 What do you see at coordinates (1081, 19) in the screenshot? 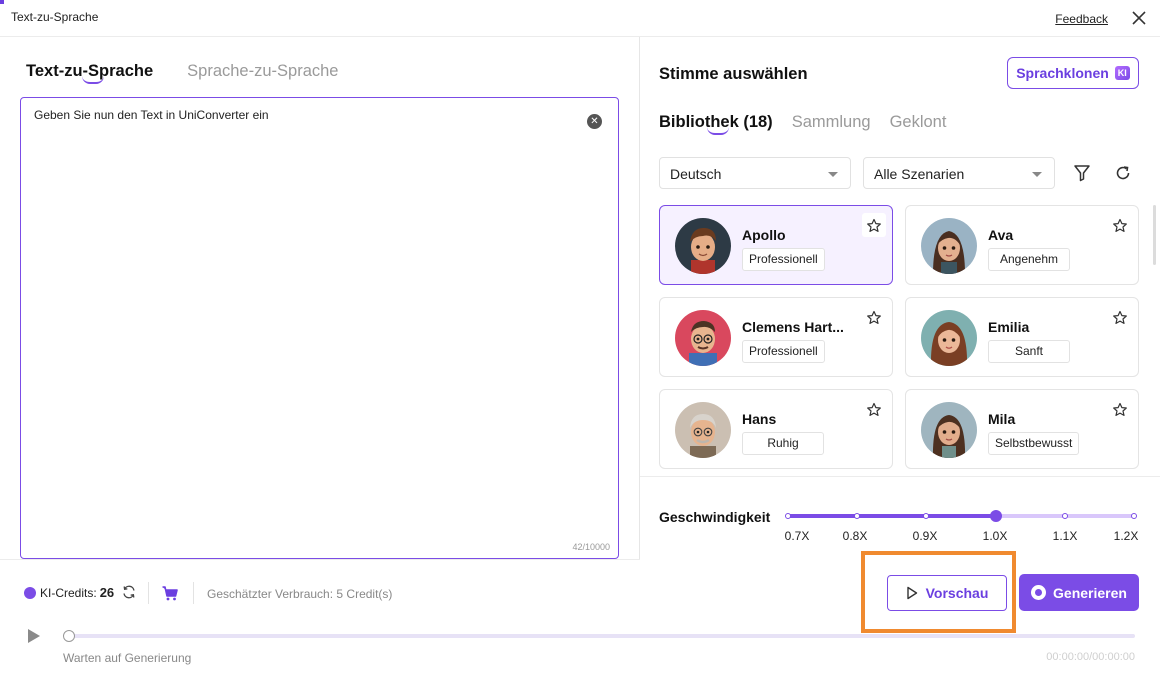
I see `feedback-link: Feedback` at bounding box center [1081, 19].